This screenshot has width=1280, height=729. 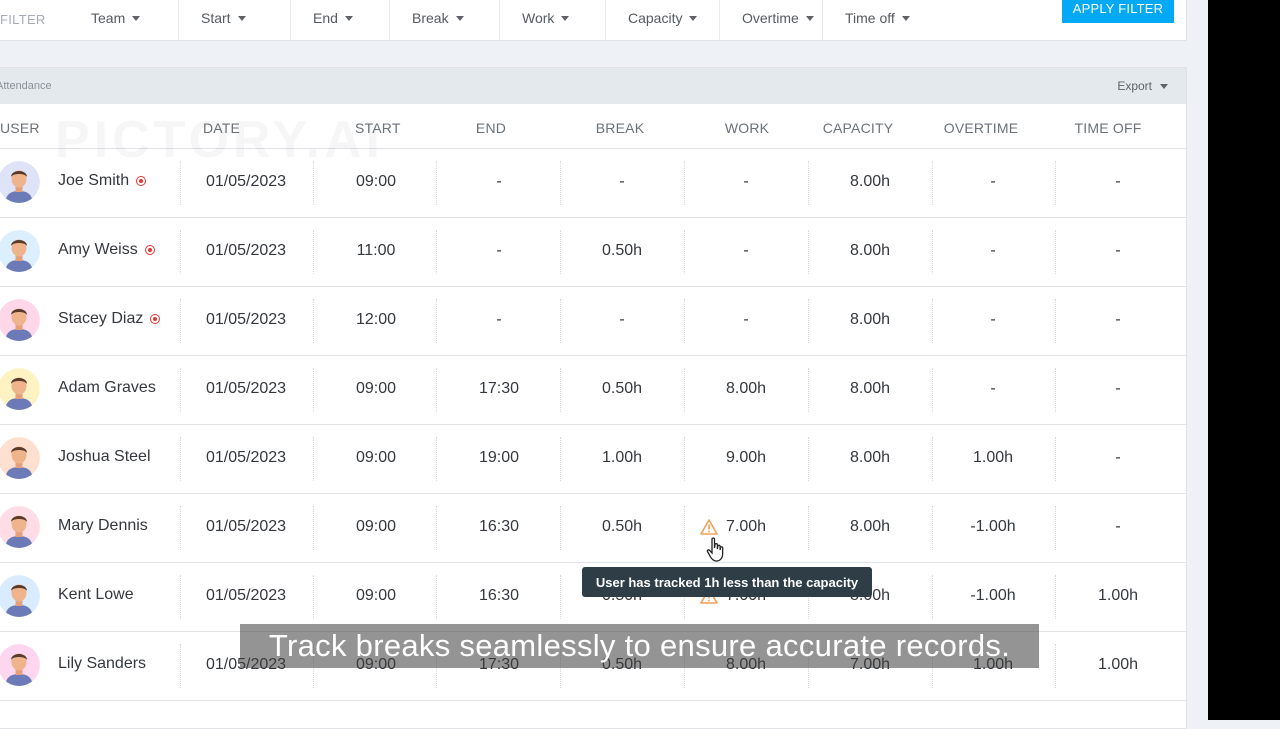 What do you see at coordinates (1118, 11) in the screenshot?
I see `apply-filter-button: APPLY FILTER` at bounding box center [1118, 11].